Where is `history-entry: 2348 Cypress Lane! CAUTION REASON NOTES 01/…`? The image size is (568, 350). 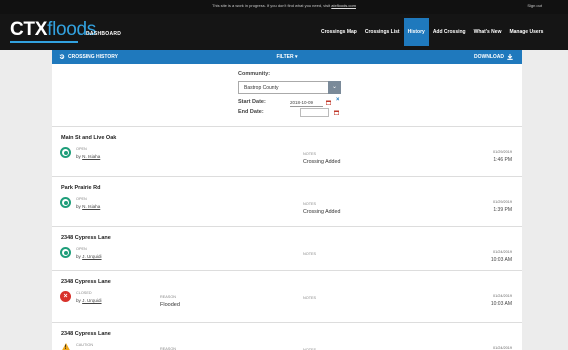 history-entry: 2348 Cypress Lane! CAUTION REASON NOTES 01/… is located at coordinates (287, 336).